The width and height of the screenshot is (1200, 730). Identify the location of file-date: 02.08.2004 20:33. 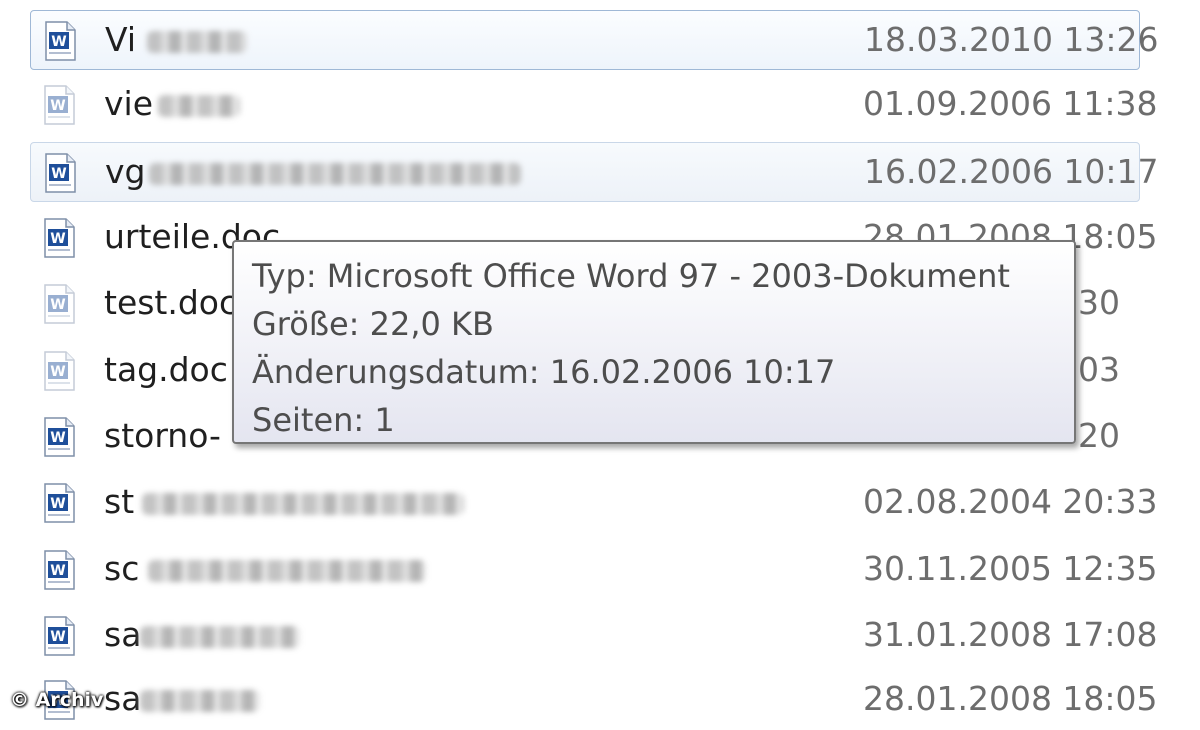
(1010, 501).